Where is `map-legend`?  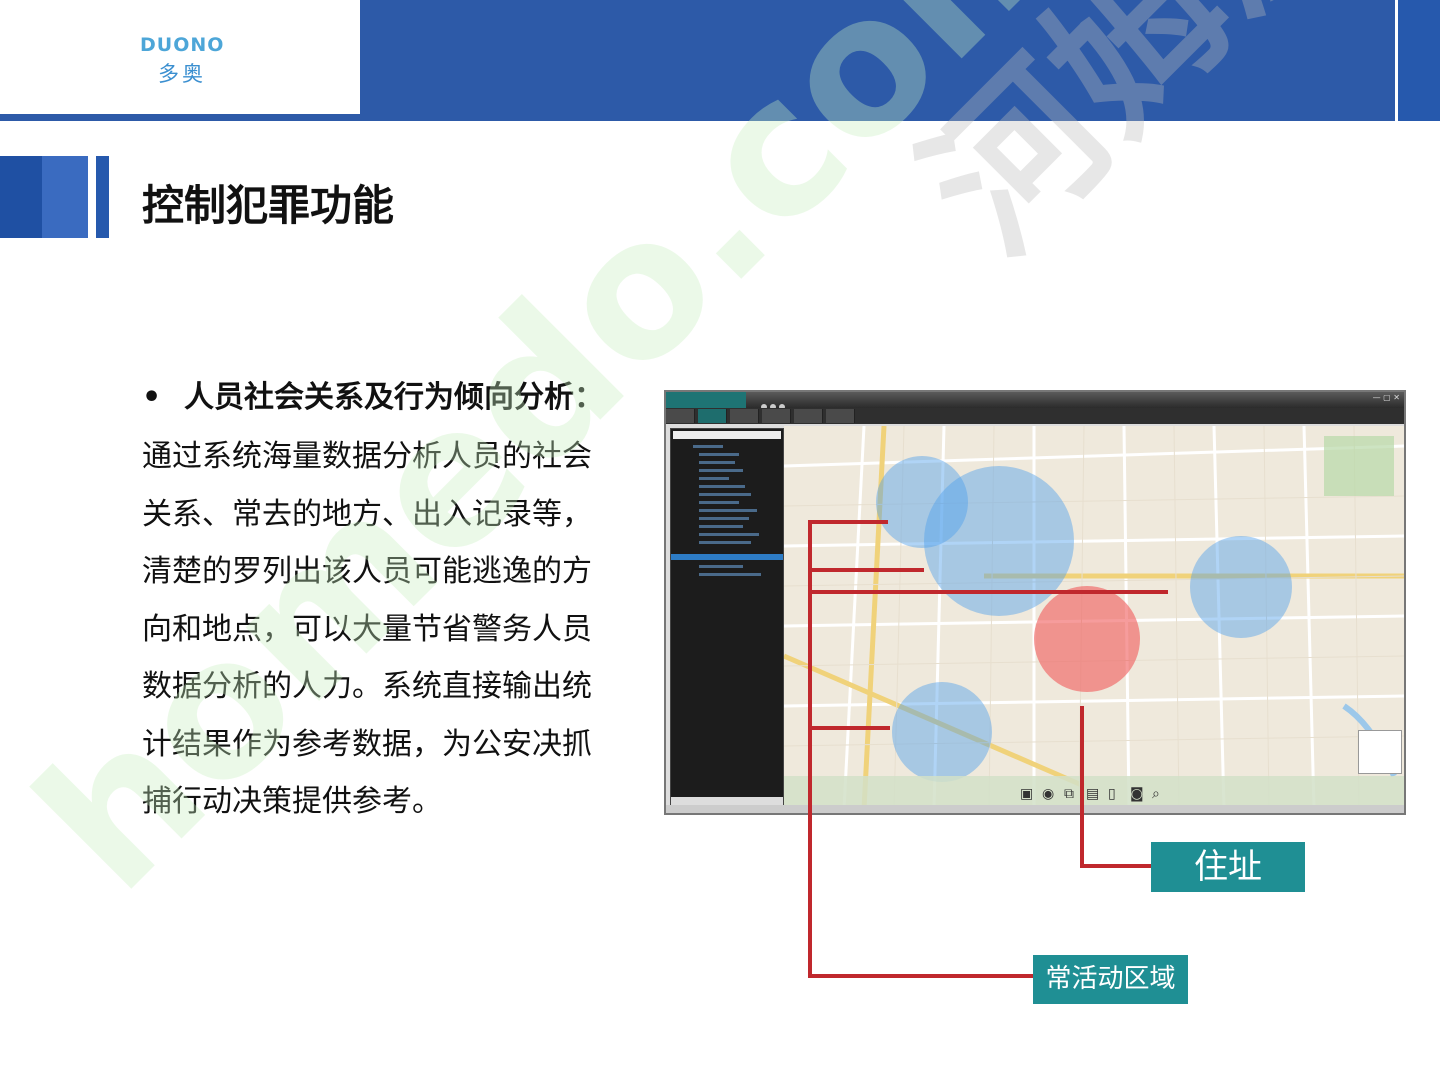 map-legend is located at coordinates (1380, 752).